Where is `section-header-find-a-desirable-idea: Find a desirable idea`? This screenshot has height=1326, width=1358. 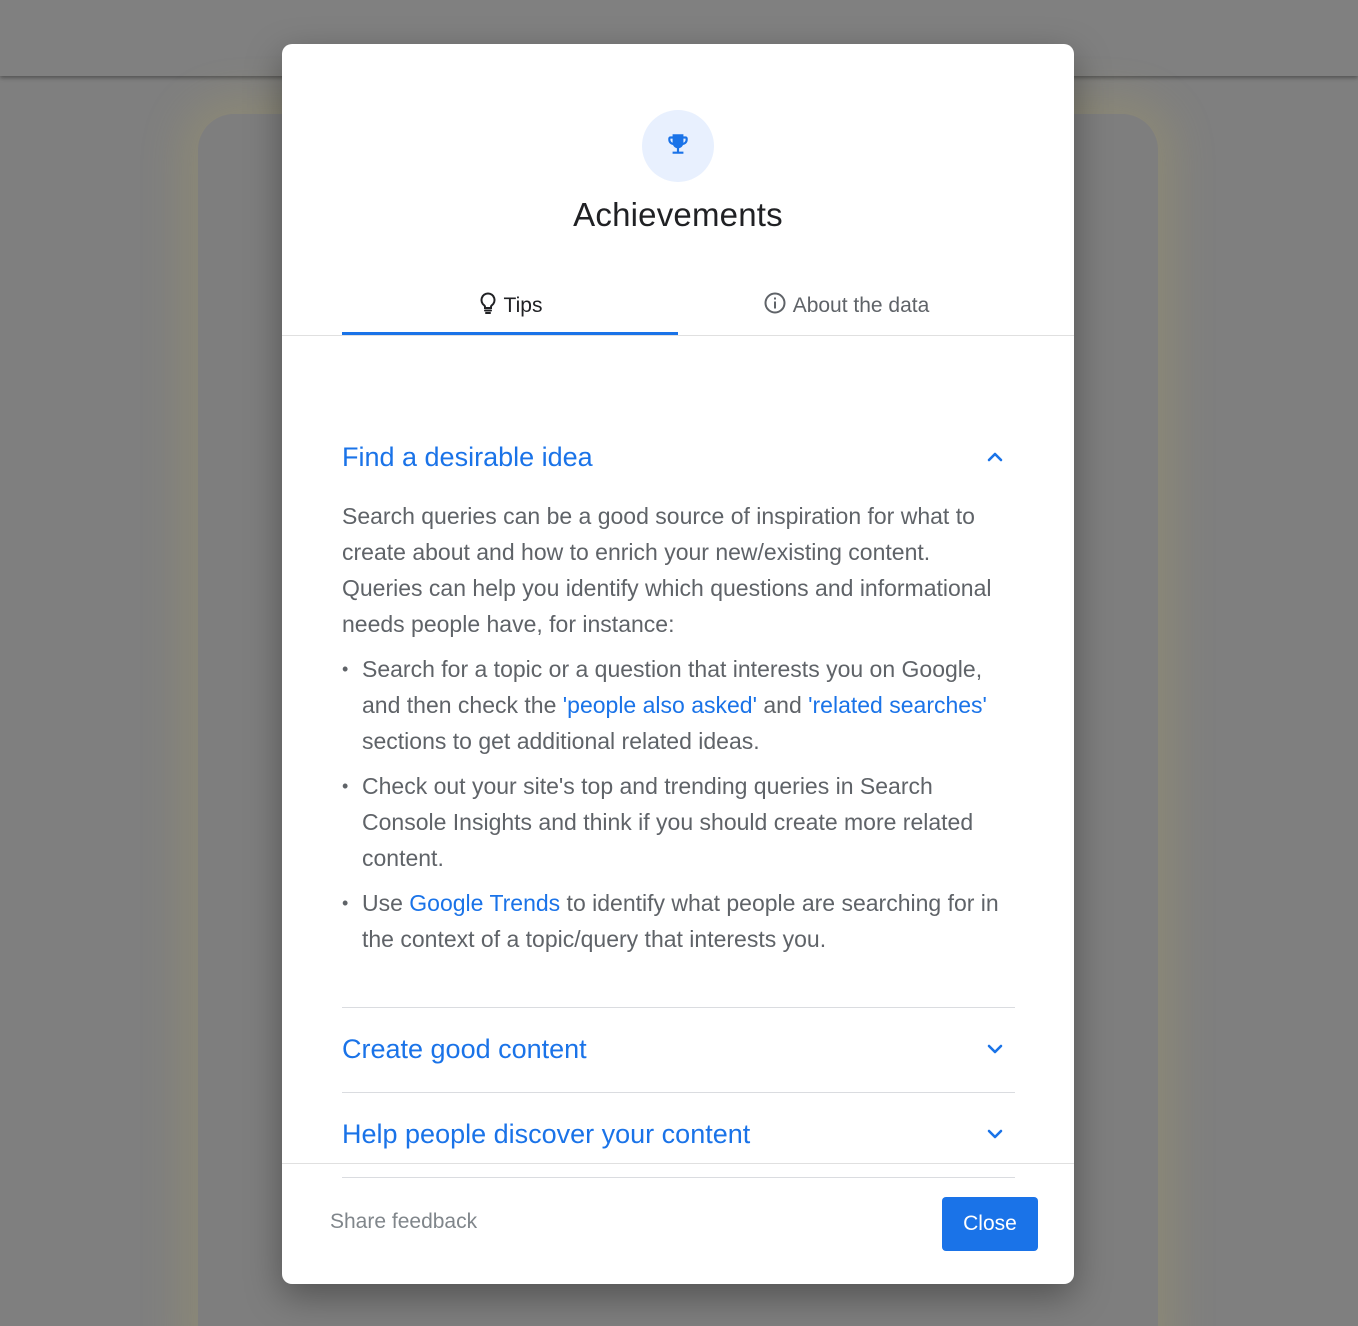 section-header-find-a-desirable-idea: Find a desirable idea is located at coordinates (678, 457).